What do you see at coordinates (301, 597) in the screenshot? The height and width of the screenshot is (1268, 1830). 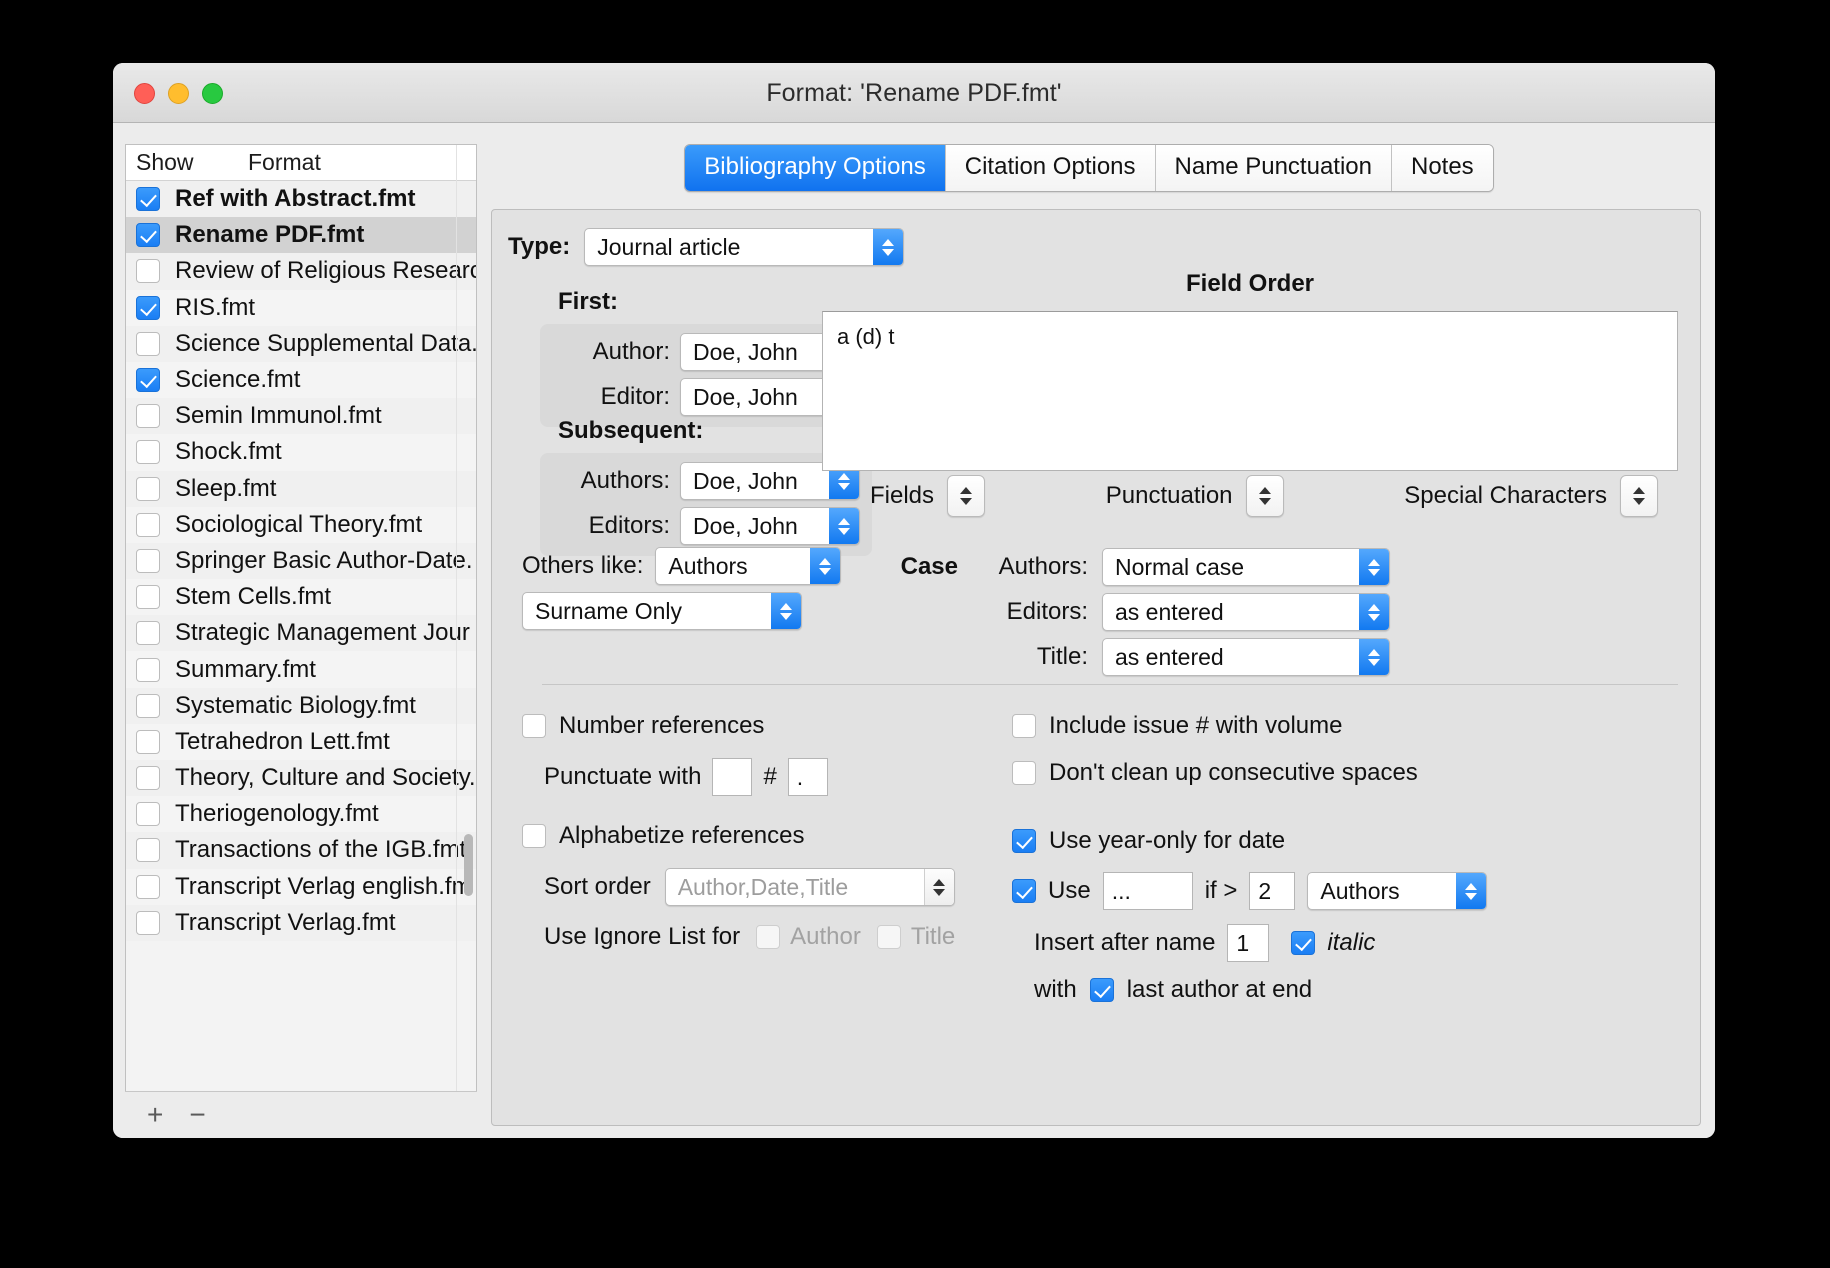 I see `list-item: Stem Cells.fmt` at bounding box center [301, 597].